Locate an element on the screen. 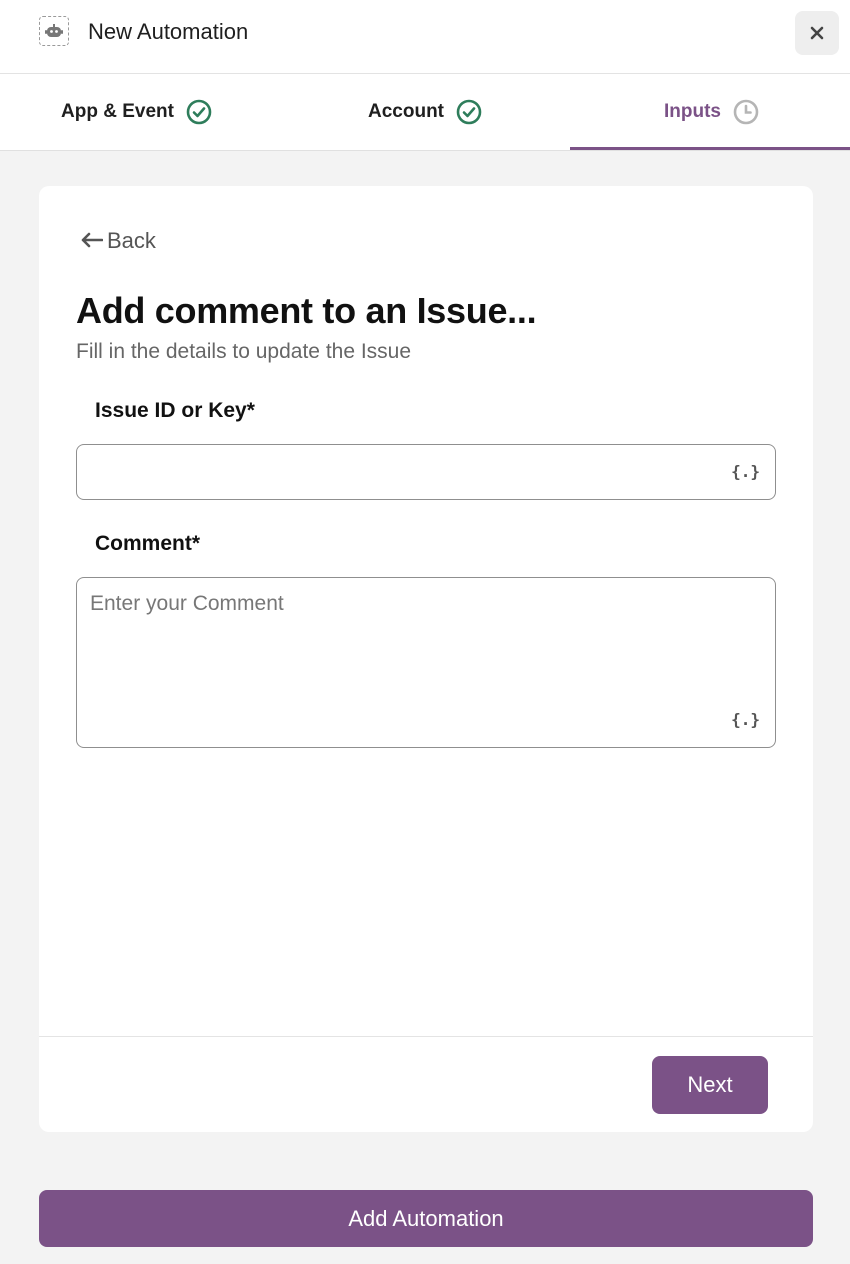  close-icon is located at coordinates (817, 33).